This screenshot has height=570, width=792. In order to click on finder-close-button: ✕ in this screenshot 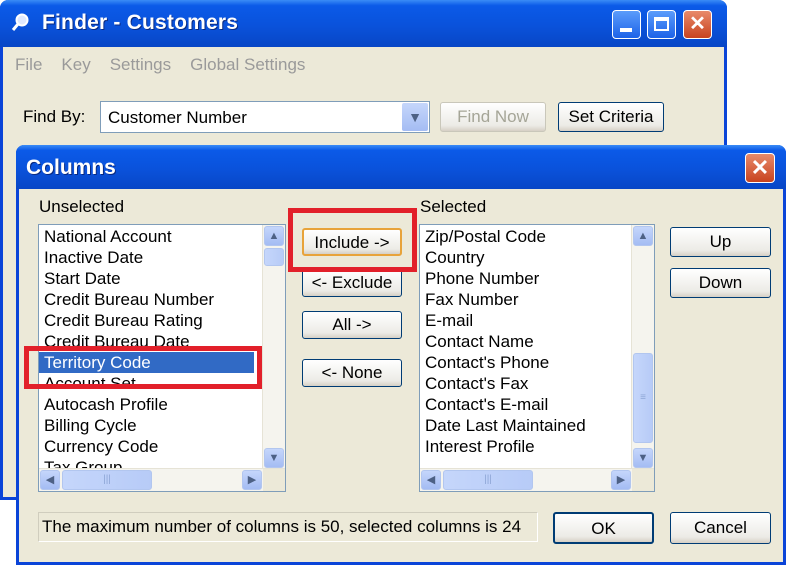, I will do `click(697, 24)`.